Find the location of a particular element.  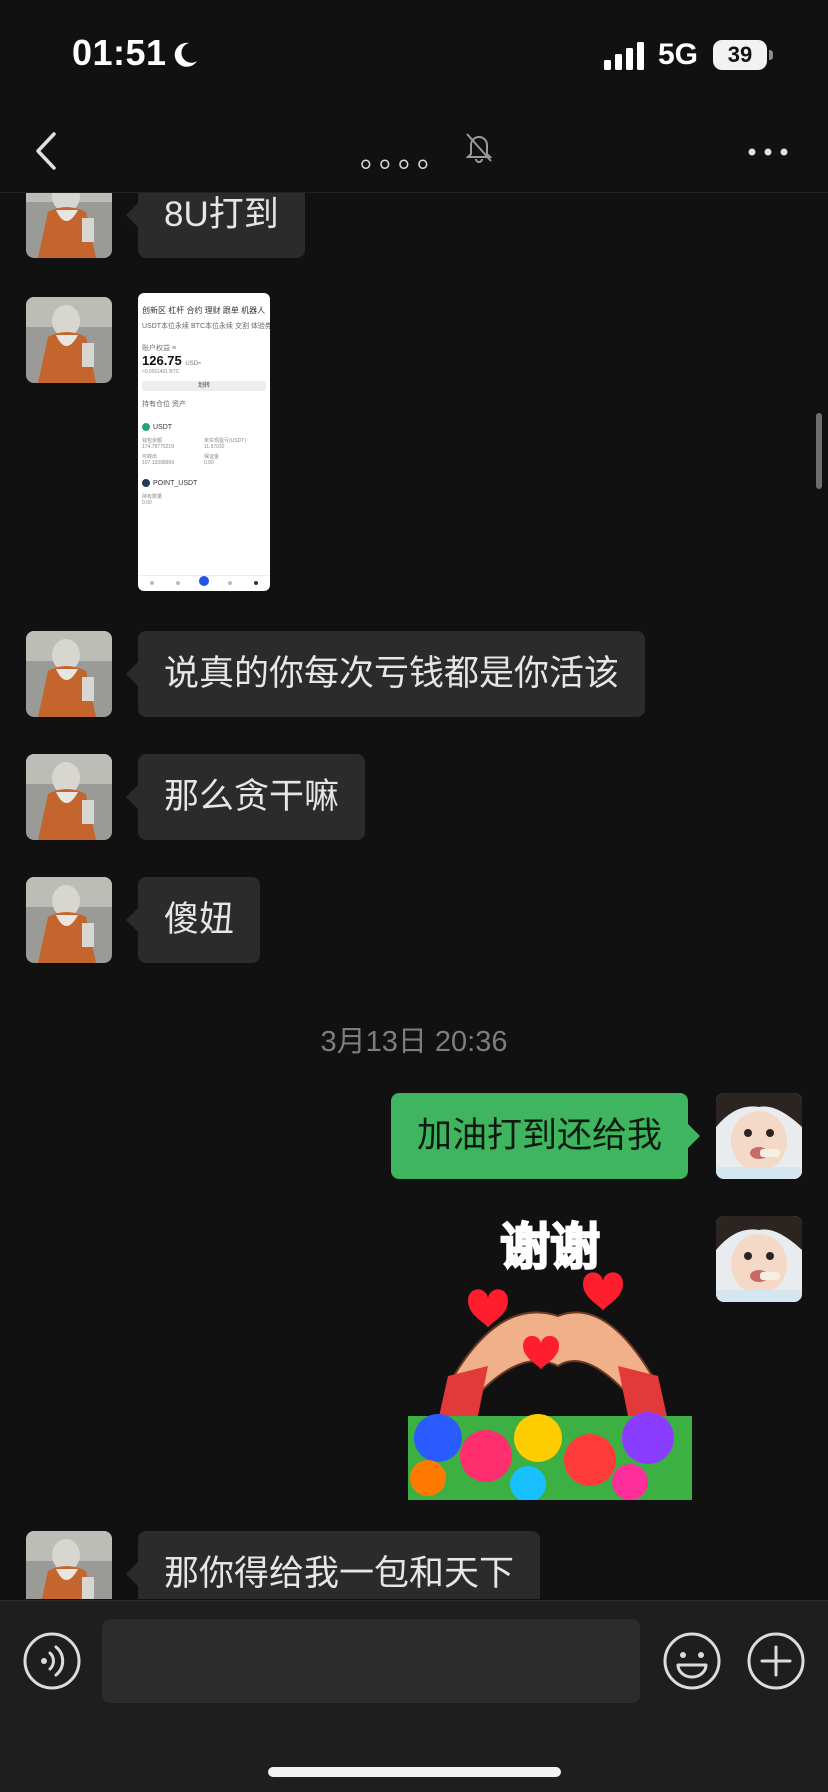

thumb-value: 126.75 USD≈ is located at coordinates (171, 360).